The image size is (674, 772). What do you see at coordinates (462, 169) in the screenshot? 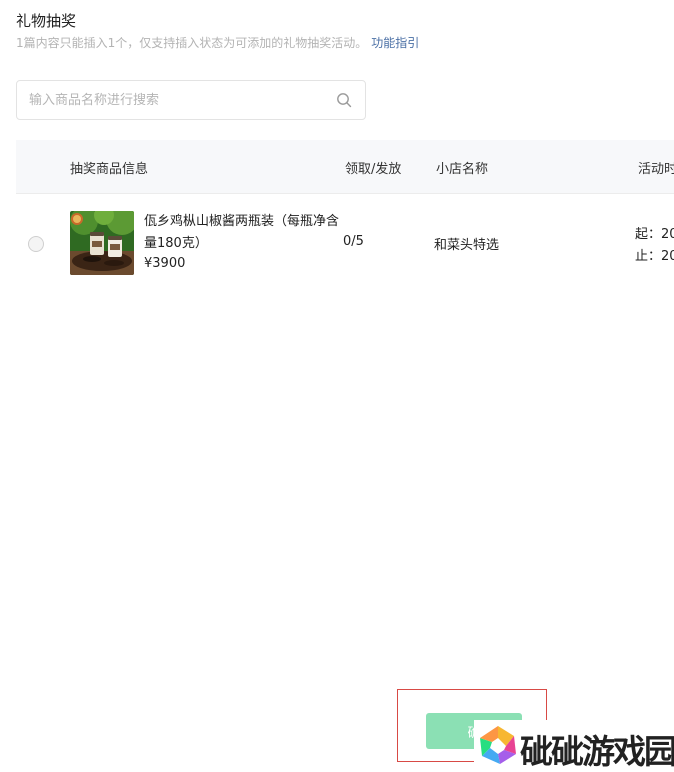
I see `column-header-shop: 小店名称` at bounding box center [462, 169].